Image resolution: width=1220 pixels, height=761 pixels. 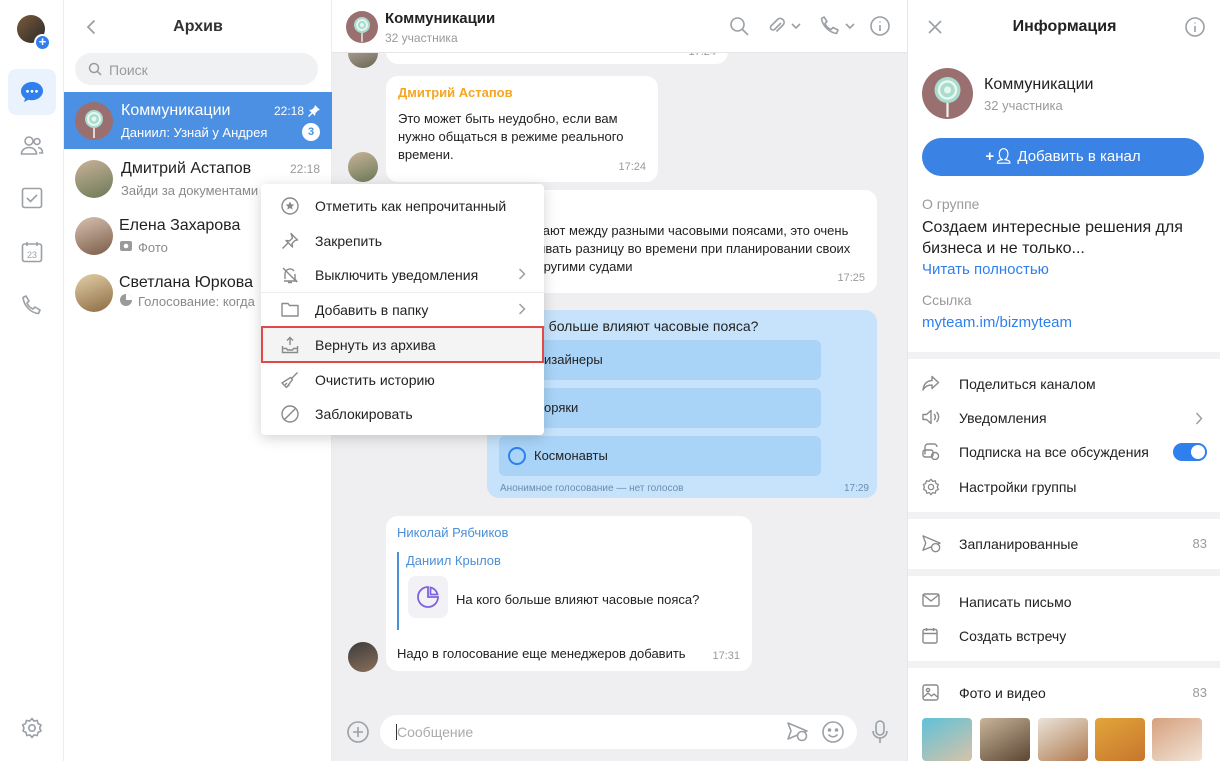 What do you see at coordinates (632, 167) in the screenshot?
I see `message-time: 17:24` at bounding box center [632, 167].